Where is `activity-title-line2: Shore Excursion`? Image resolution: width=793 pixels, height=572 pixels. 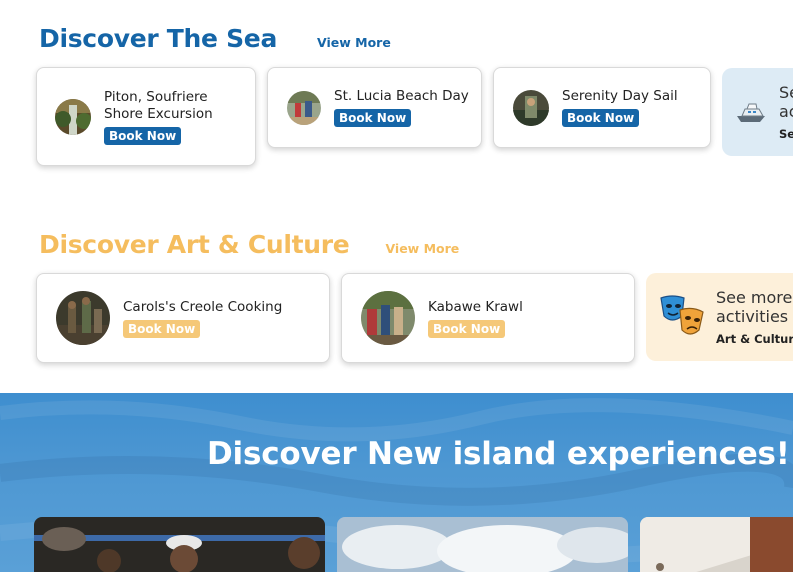
activity-title-line2: Shore Excursion is located at coordinates (158, 113).